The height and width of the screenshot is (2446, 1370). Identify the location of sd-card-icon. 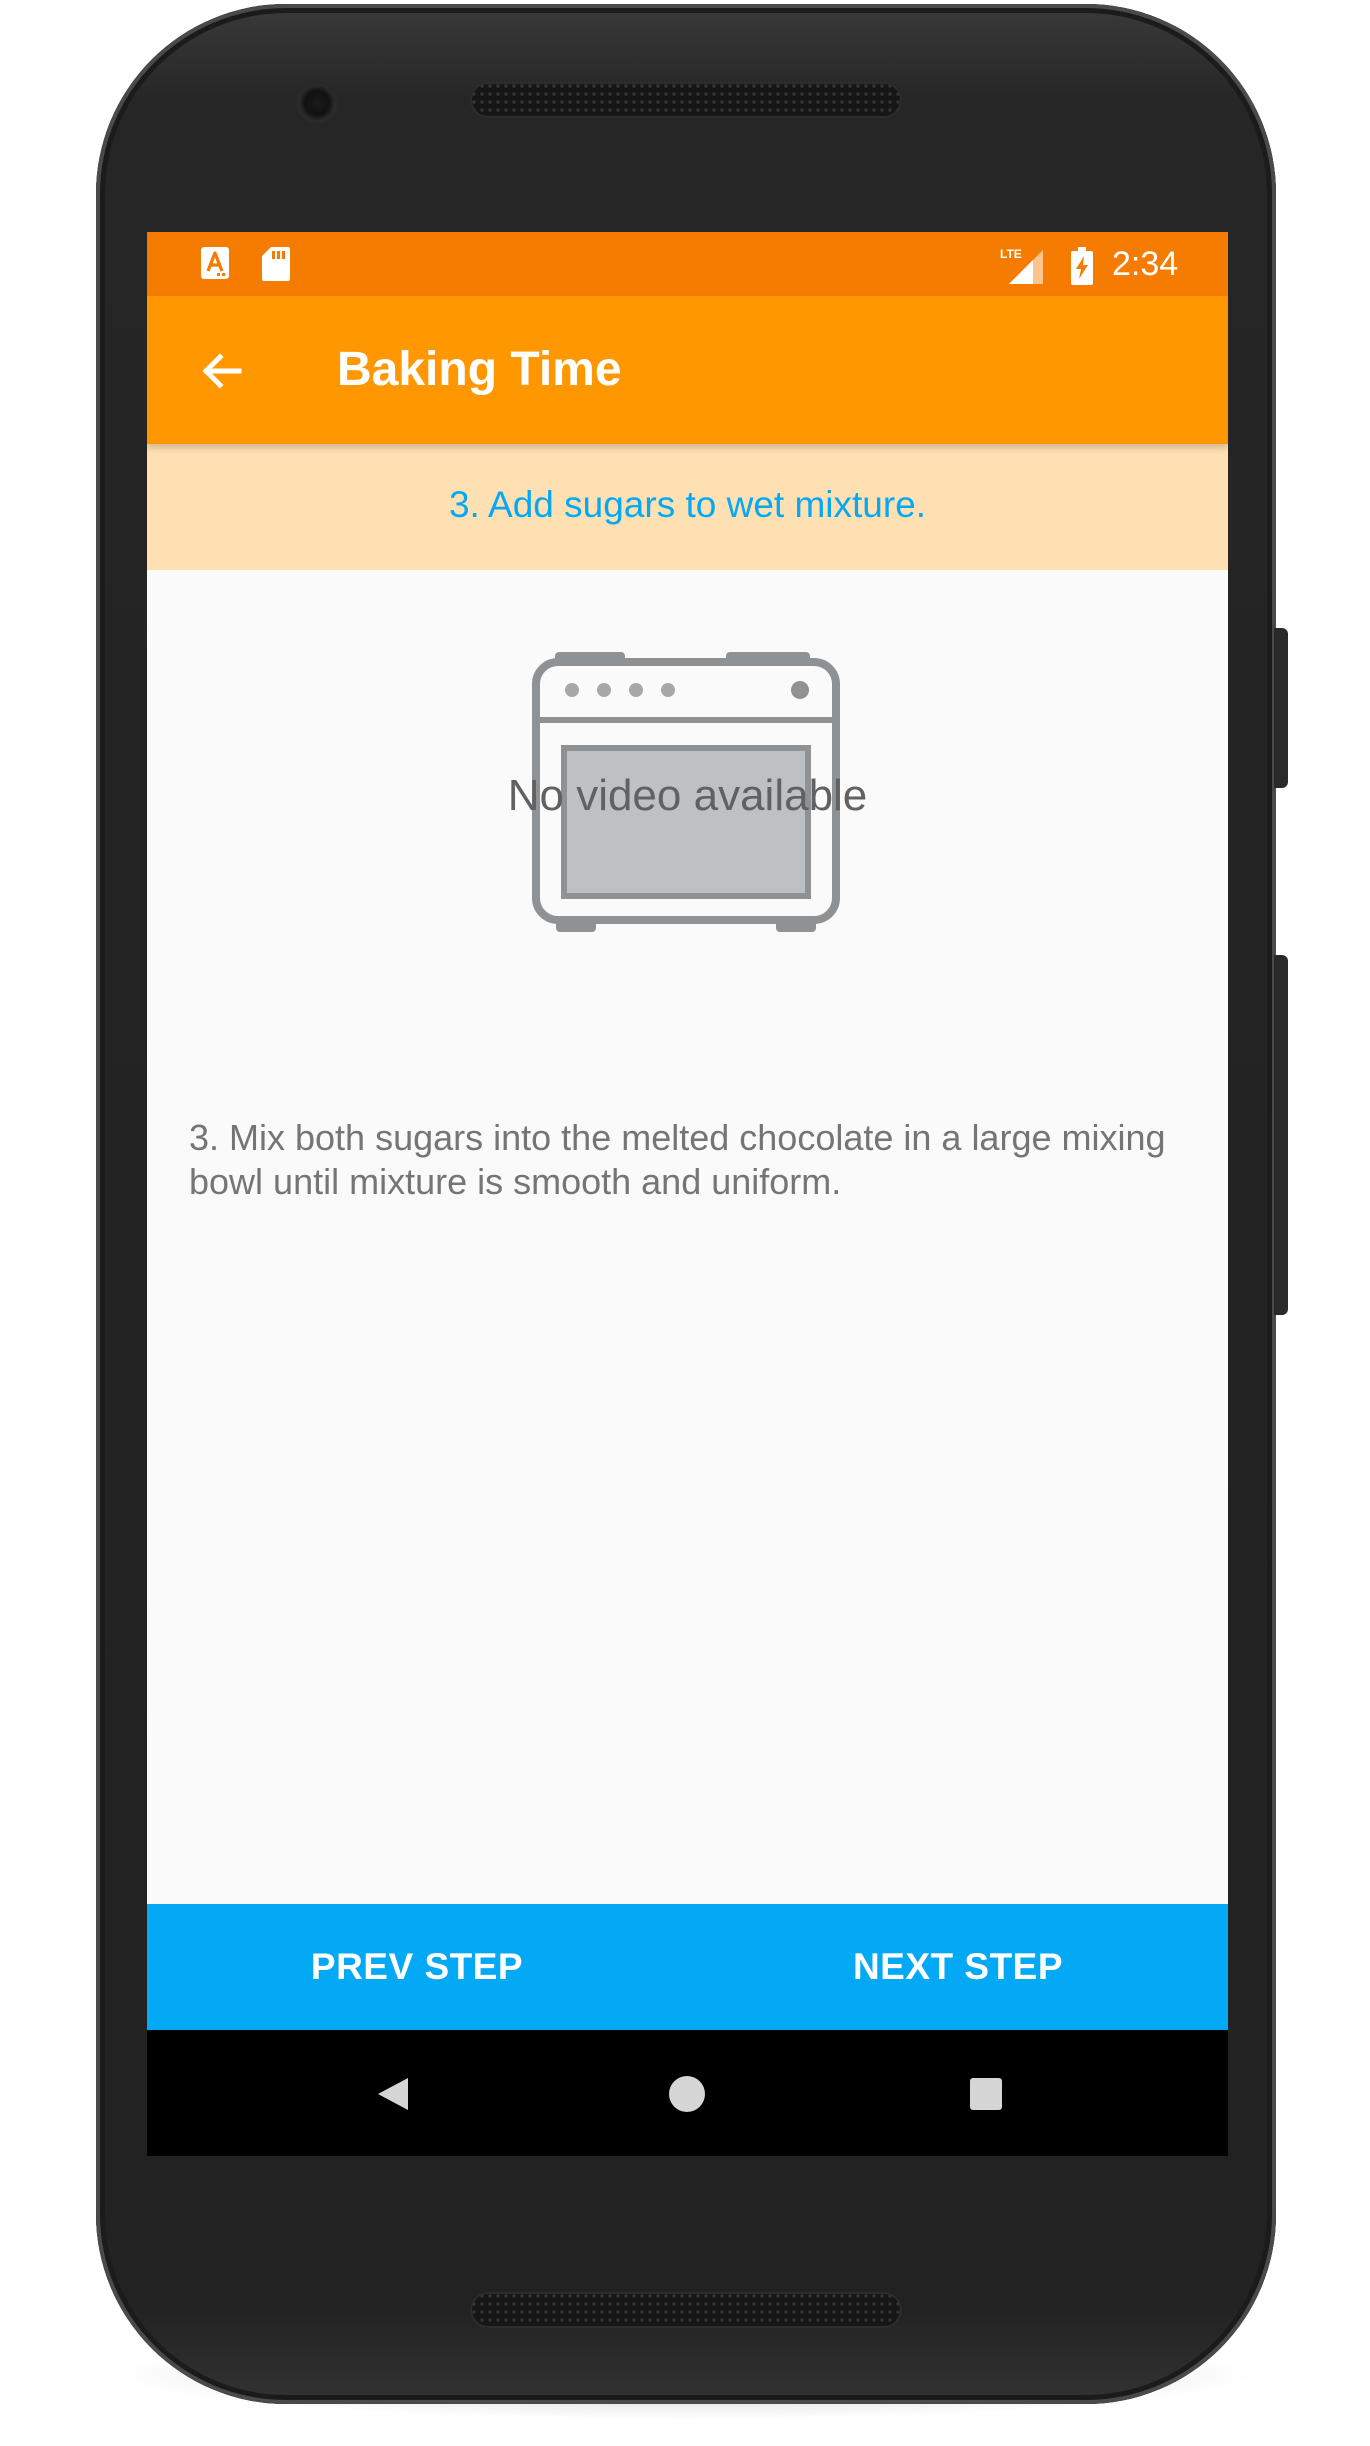
(276, 264).